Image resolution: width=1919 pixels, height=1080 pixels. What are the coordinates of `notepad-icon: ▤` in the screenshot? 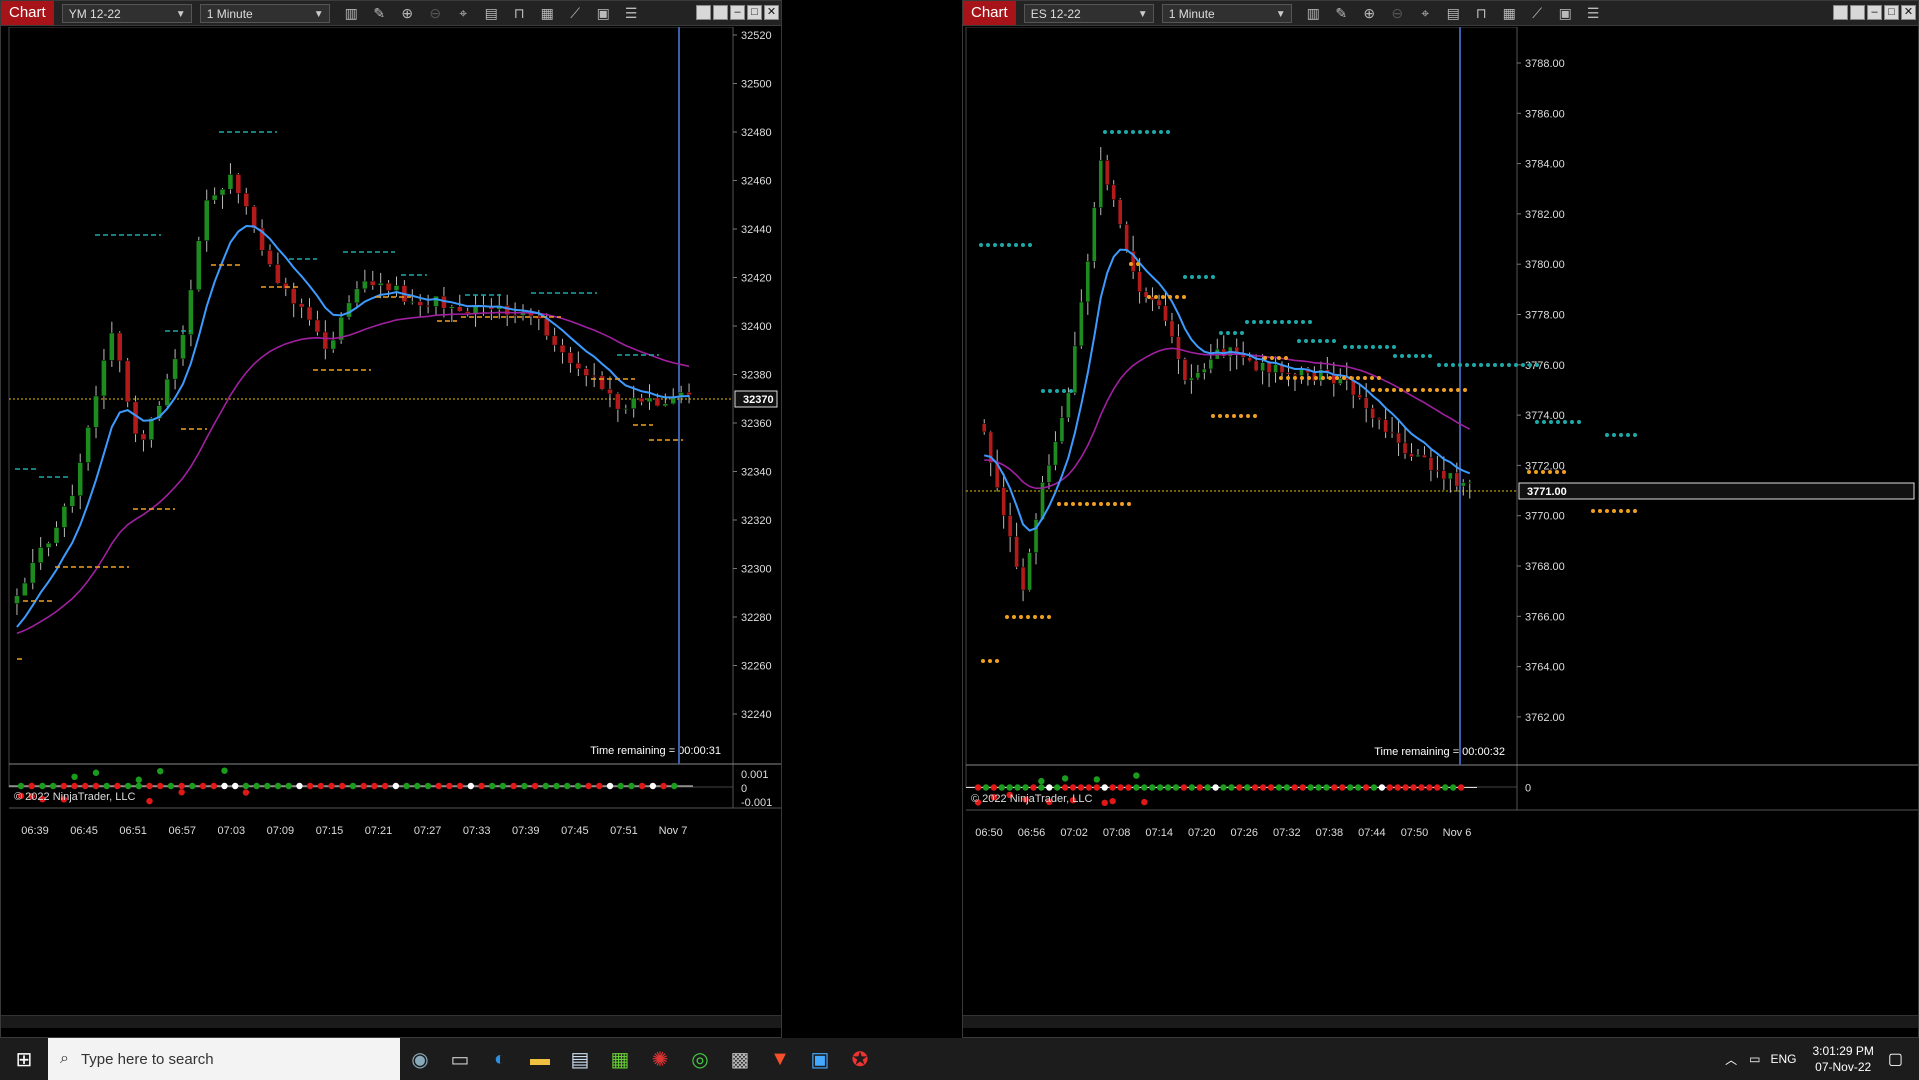 It's located at (580, 1059).